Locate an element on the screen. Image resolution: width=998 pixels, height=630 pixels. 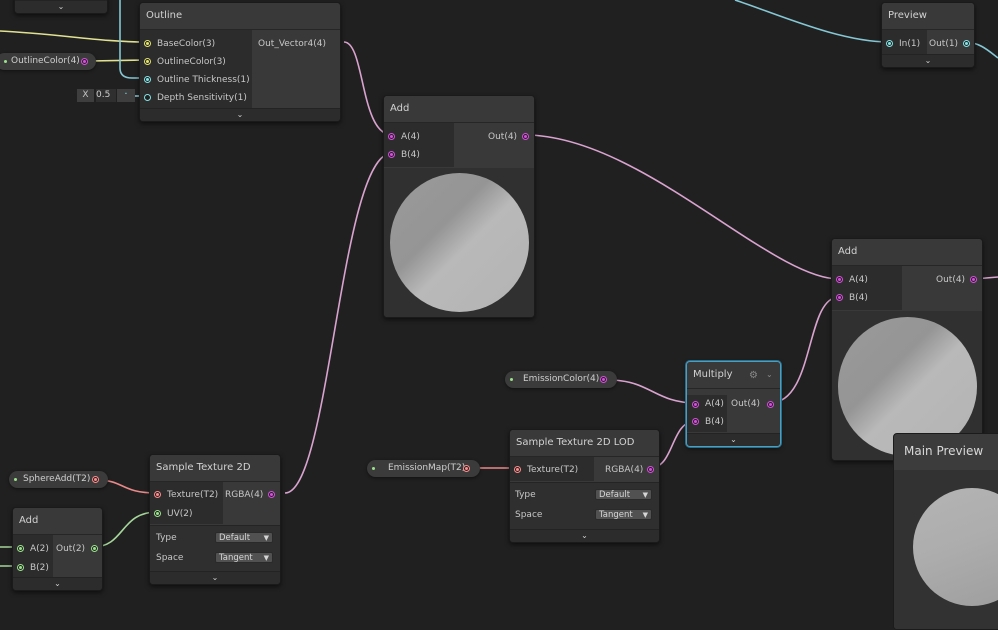
depth-port is located at coordinates (147, 97).